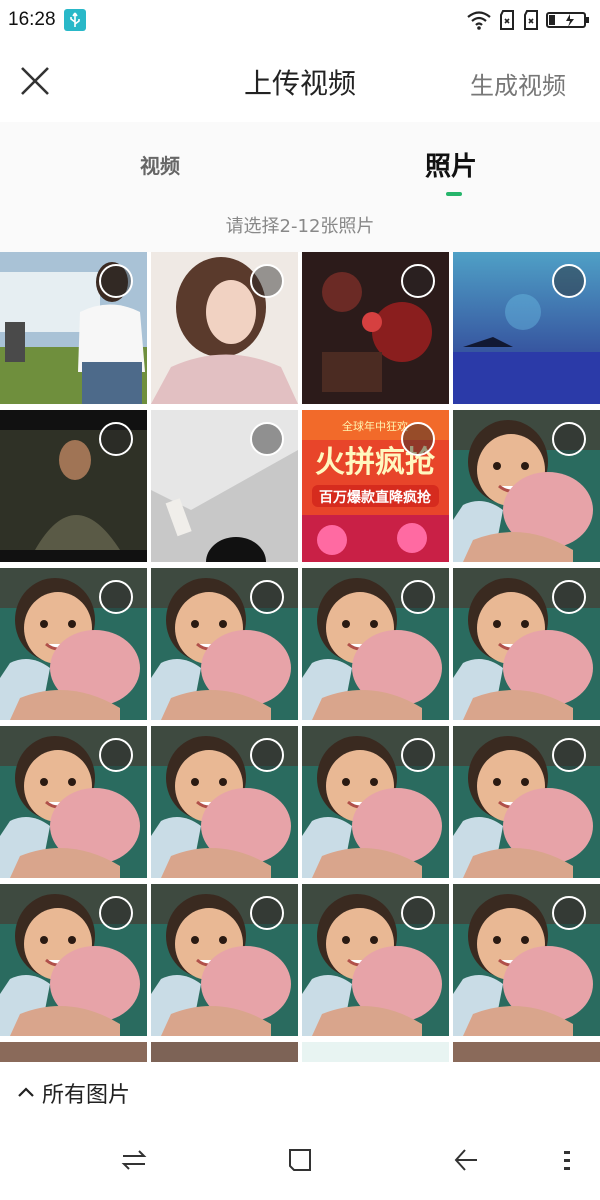  I want to click on generate-video-button: 生成视频, so click(518, 83).